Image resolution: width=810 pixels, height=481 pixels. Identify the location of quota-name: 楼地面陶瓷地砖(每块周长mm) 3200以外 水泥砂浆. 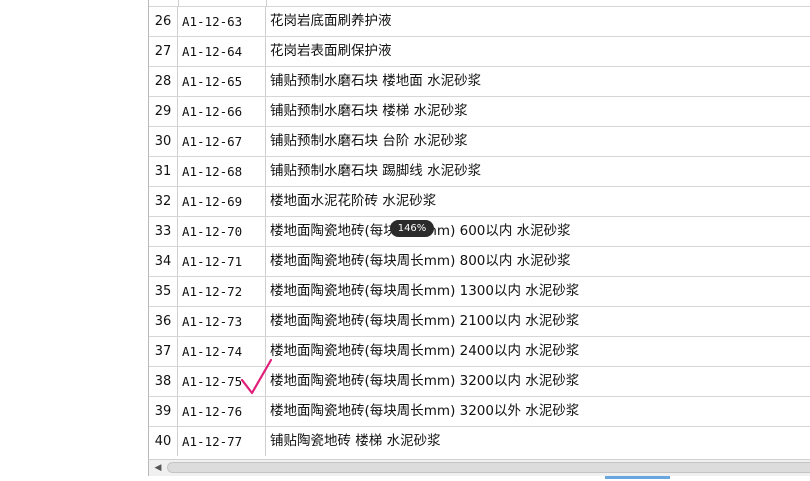
(425, 411).